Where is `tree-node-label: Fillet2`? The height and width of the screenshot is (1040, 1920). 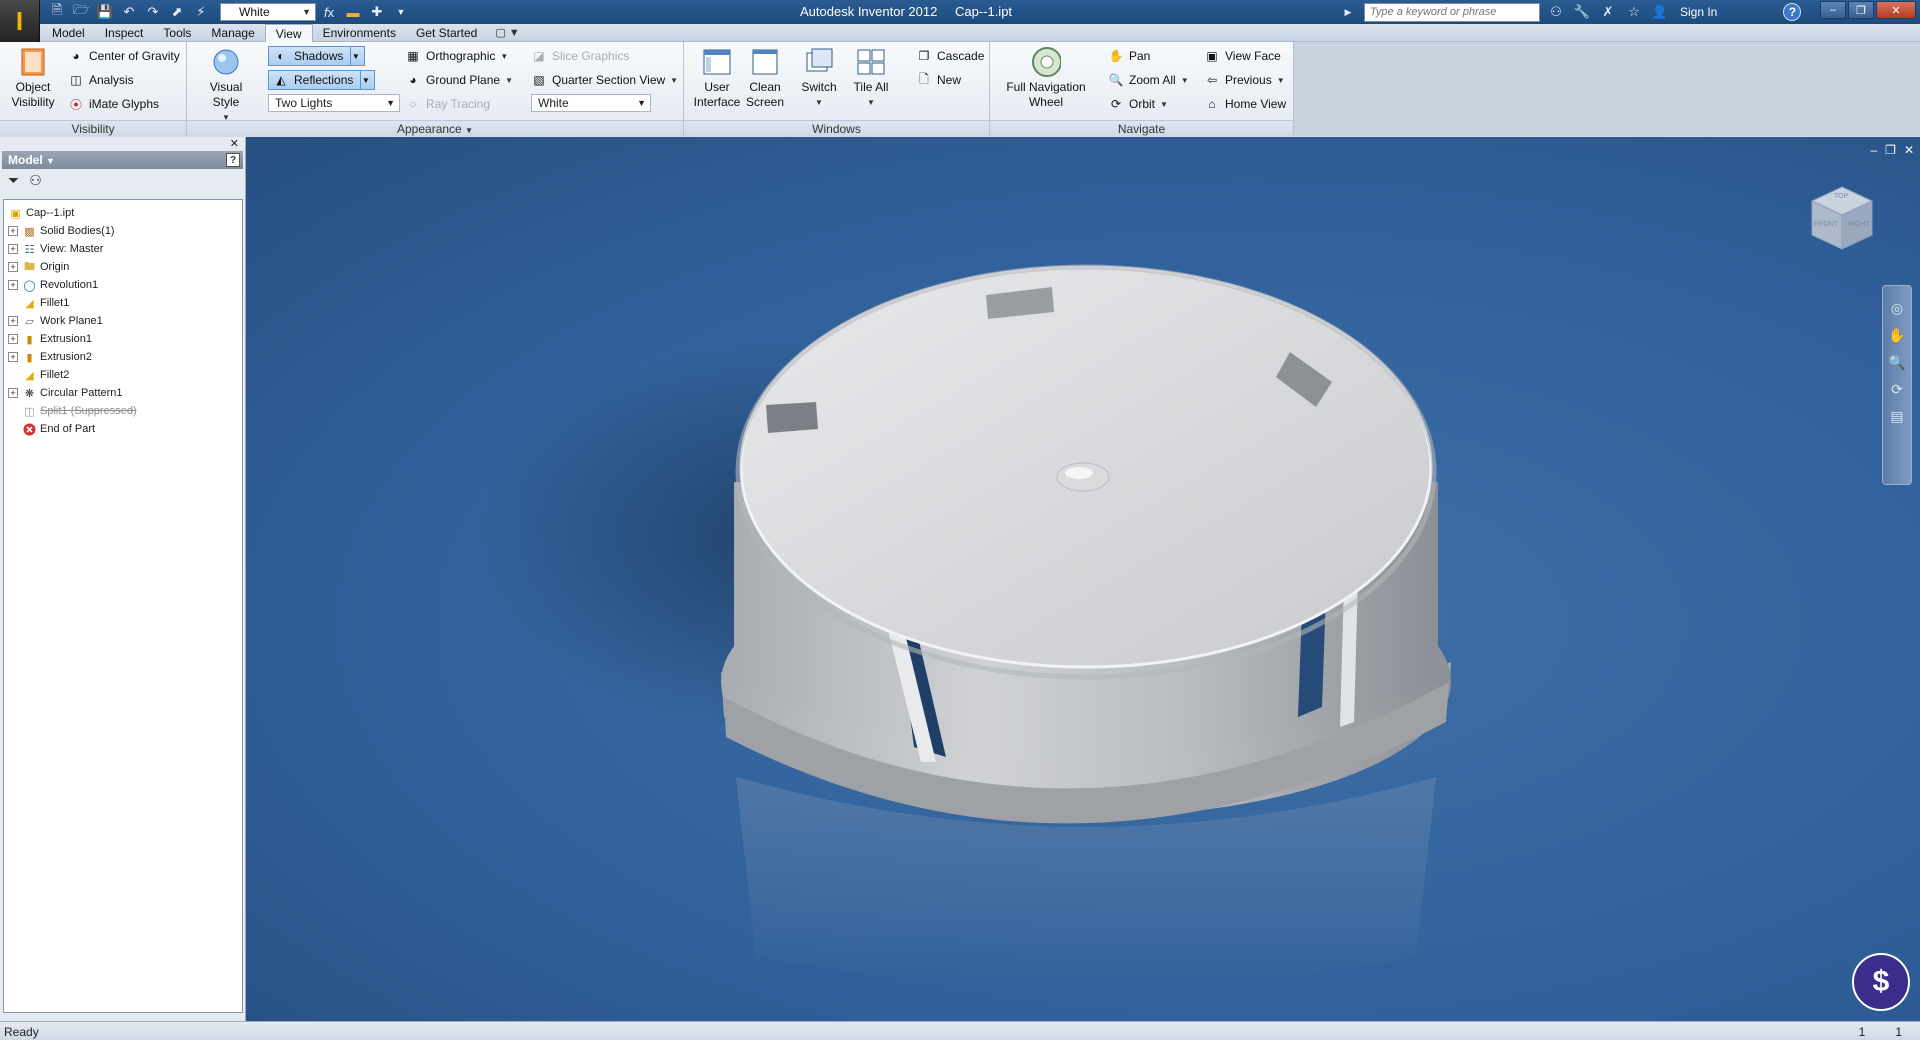 tree-node-label: Fillet2 is located at coordinates (55, 375).